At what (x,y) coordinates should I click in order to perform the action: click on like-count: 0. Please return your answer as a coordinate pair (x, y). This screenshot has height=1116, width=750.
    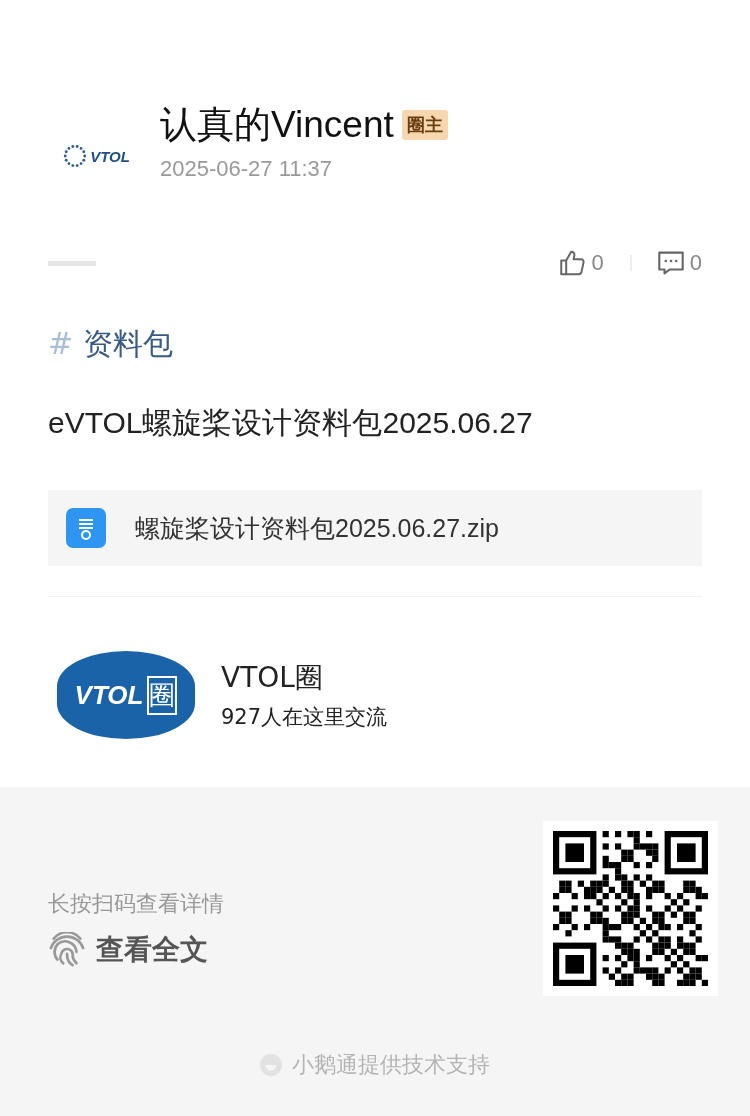
    Looking at the image, I should click on (597, 263).